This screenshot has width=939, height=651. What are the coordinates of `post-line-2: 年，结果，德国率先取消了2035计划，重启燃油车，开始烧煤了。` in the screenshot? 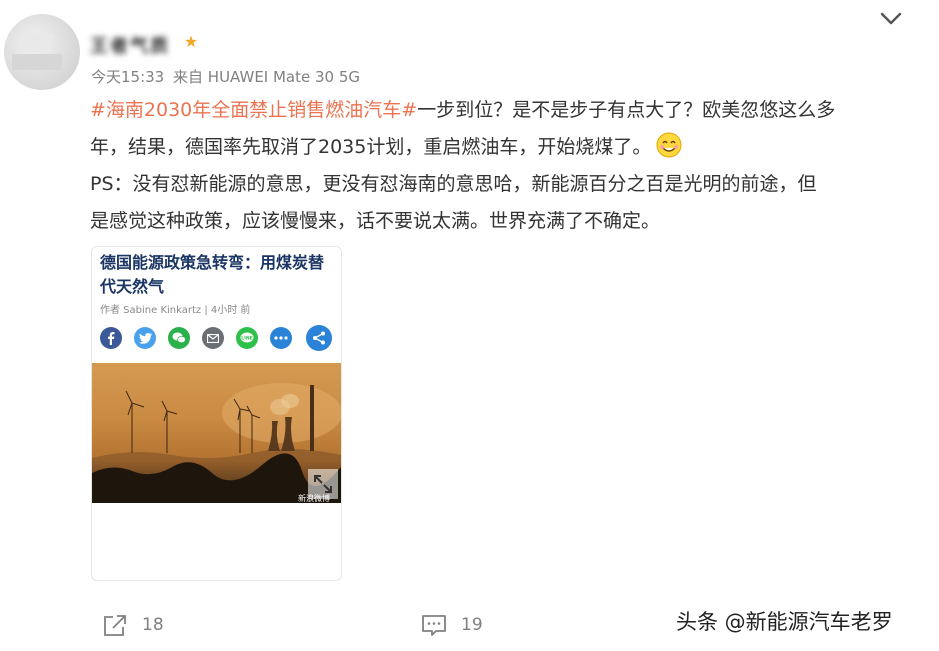 It's located at (500, 147).